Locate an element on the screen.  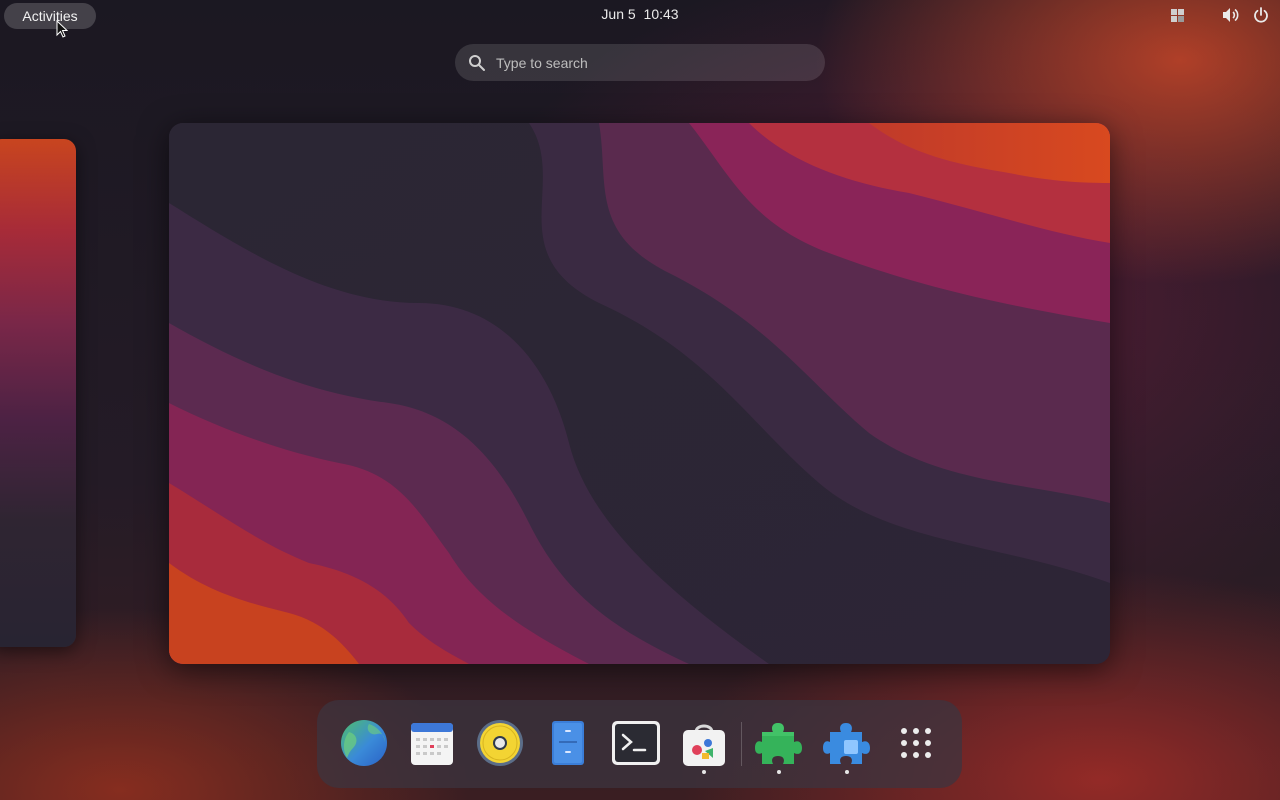
puzzle-blue-icon is located at coordinates (846, 743).